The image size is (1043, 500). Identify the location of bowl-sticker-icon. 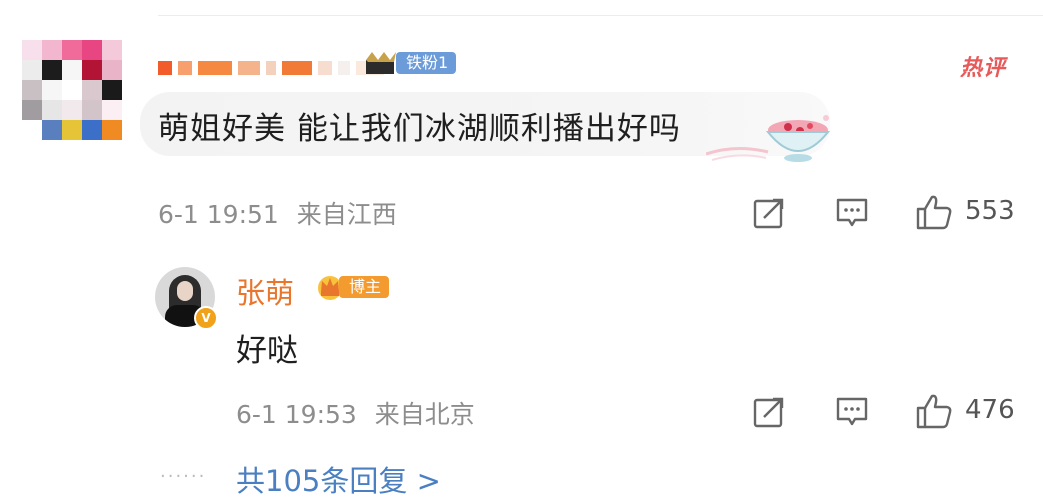
(768, 138).